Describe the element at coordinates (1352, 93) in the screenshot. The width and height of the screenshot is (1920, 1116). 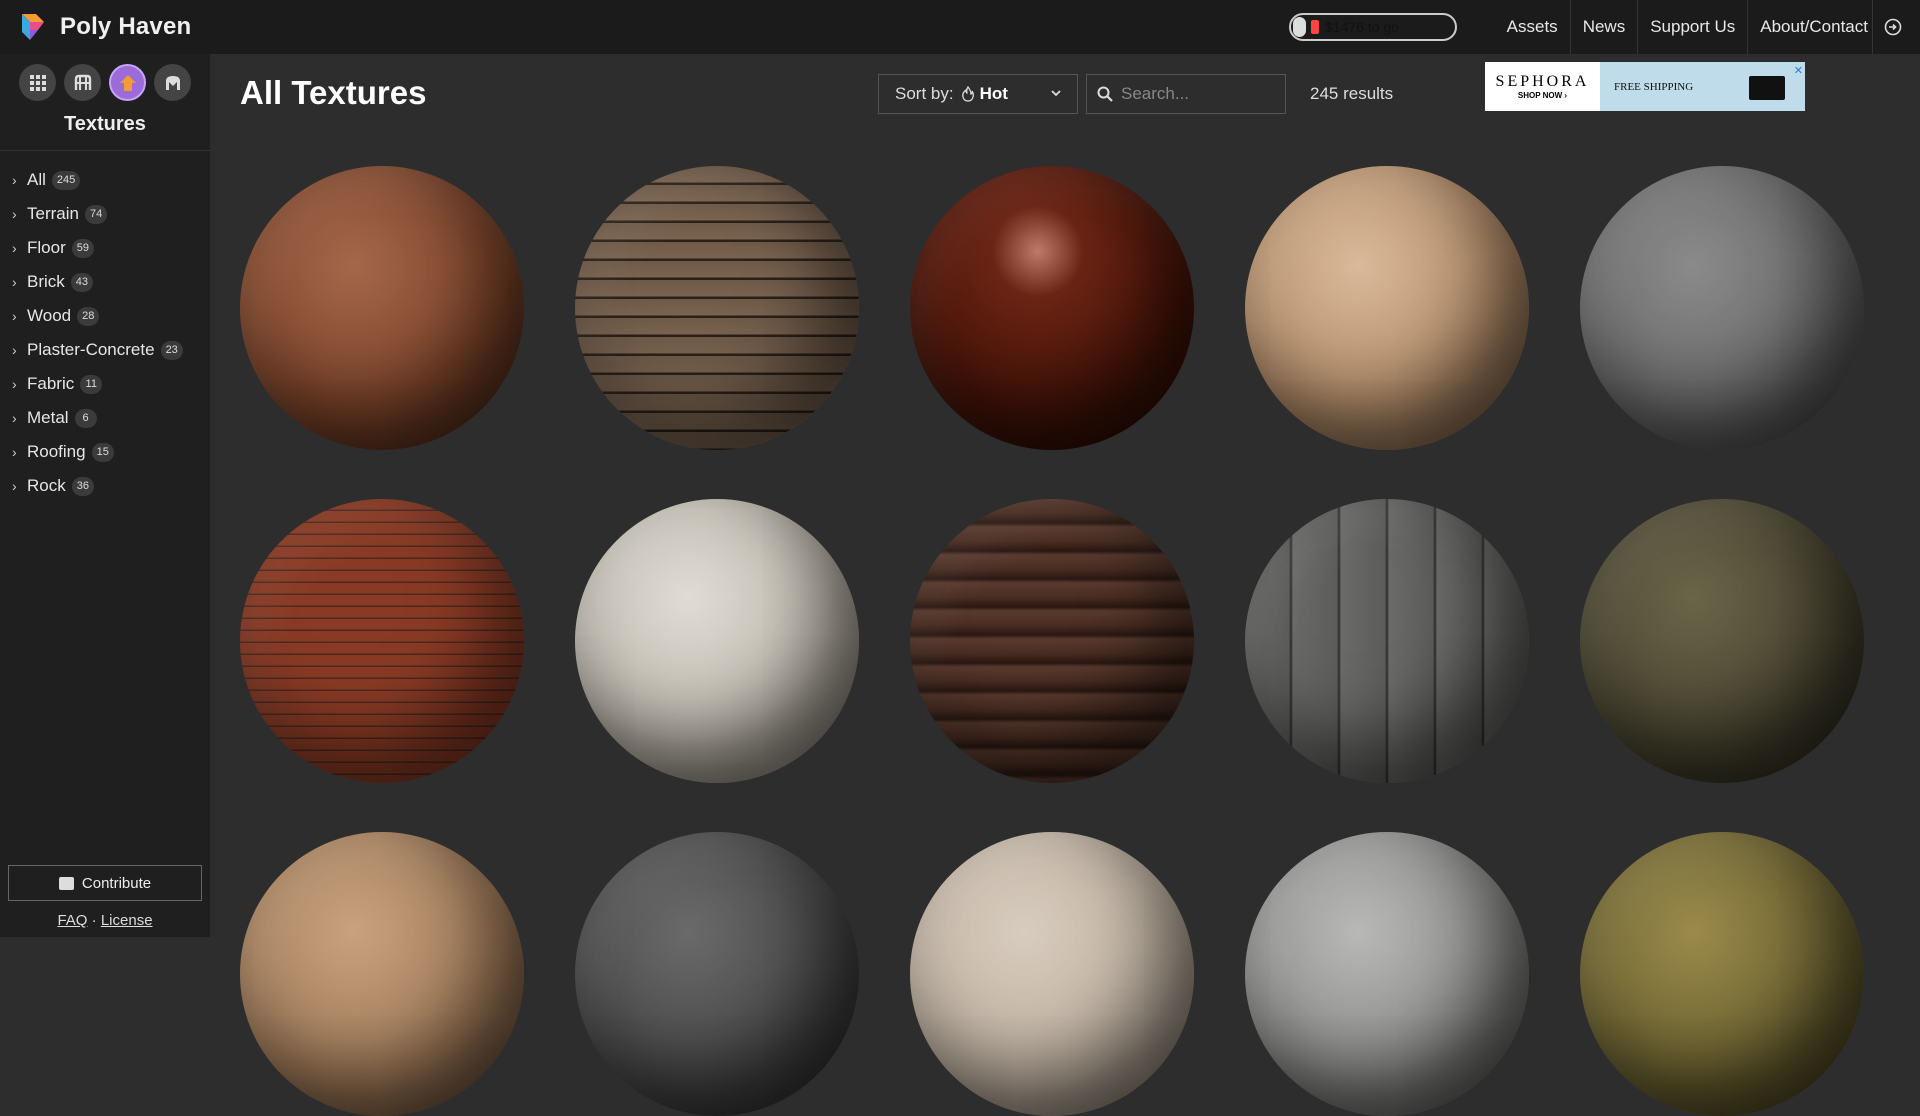
I see `results-count: 245 results` at that location.